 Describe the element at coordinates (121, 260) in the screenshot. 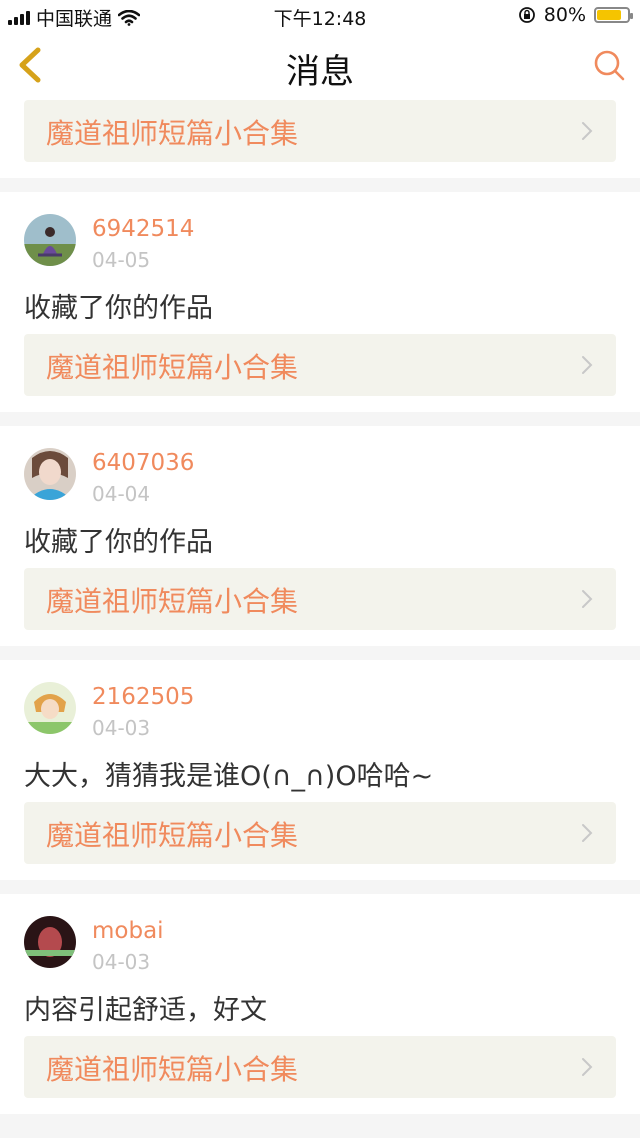

I see `message-date: 04-05` at that location.